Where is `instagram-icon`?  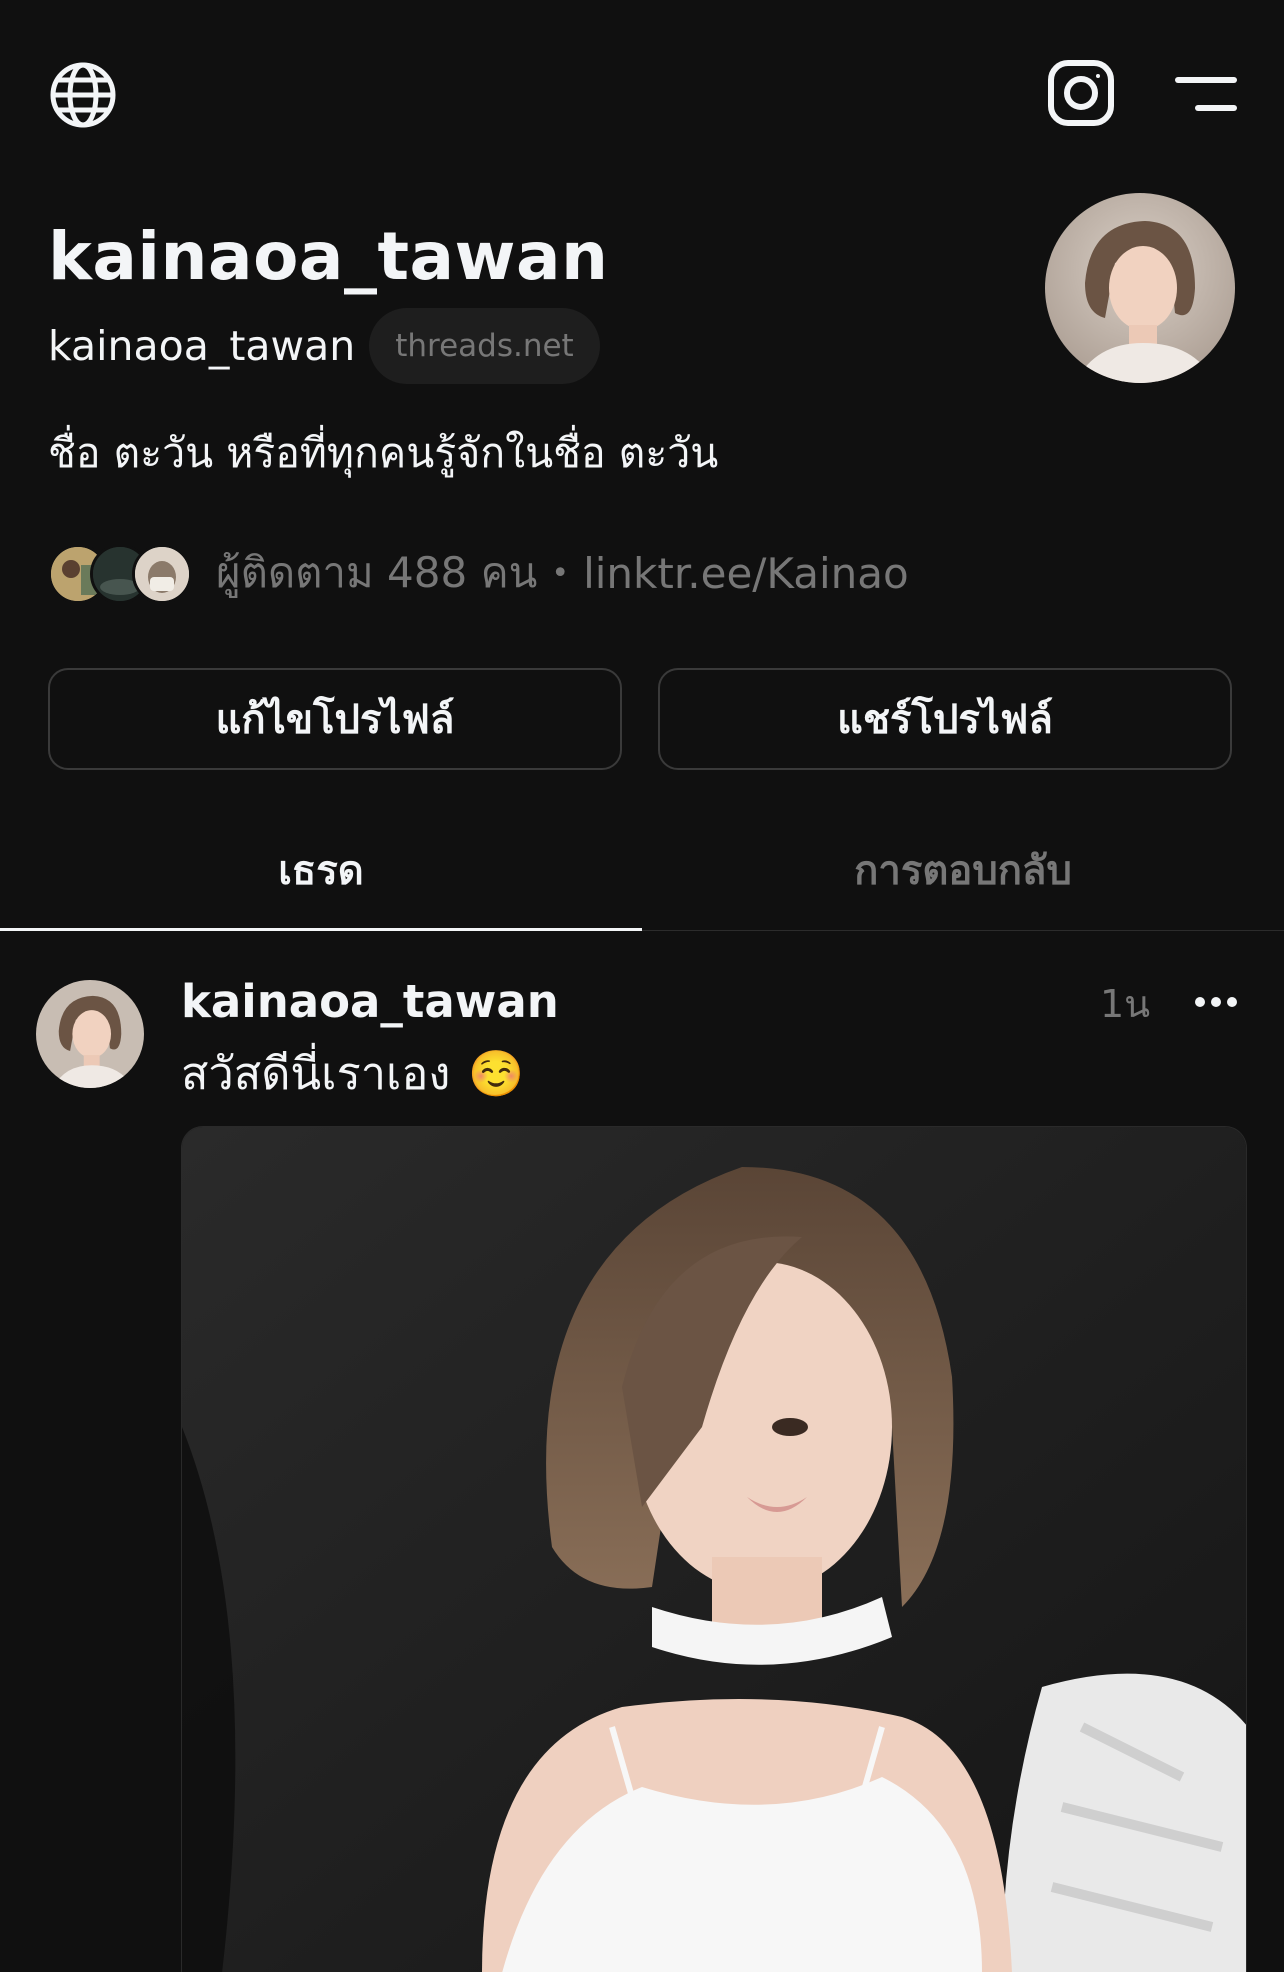
instagram-icon is located at coordinates (1081, 93).